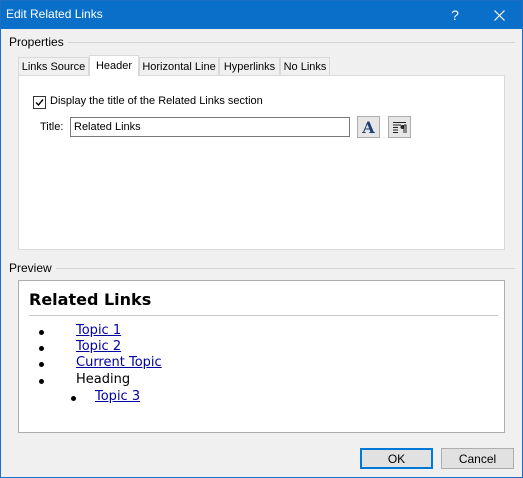  I want to click on preview-heading-item: Heading, so click(103, 379).